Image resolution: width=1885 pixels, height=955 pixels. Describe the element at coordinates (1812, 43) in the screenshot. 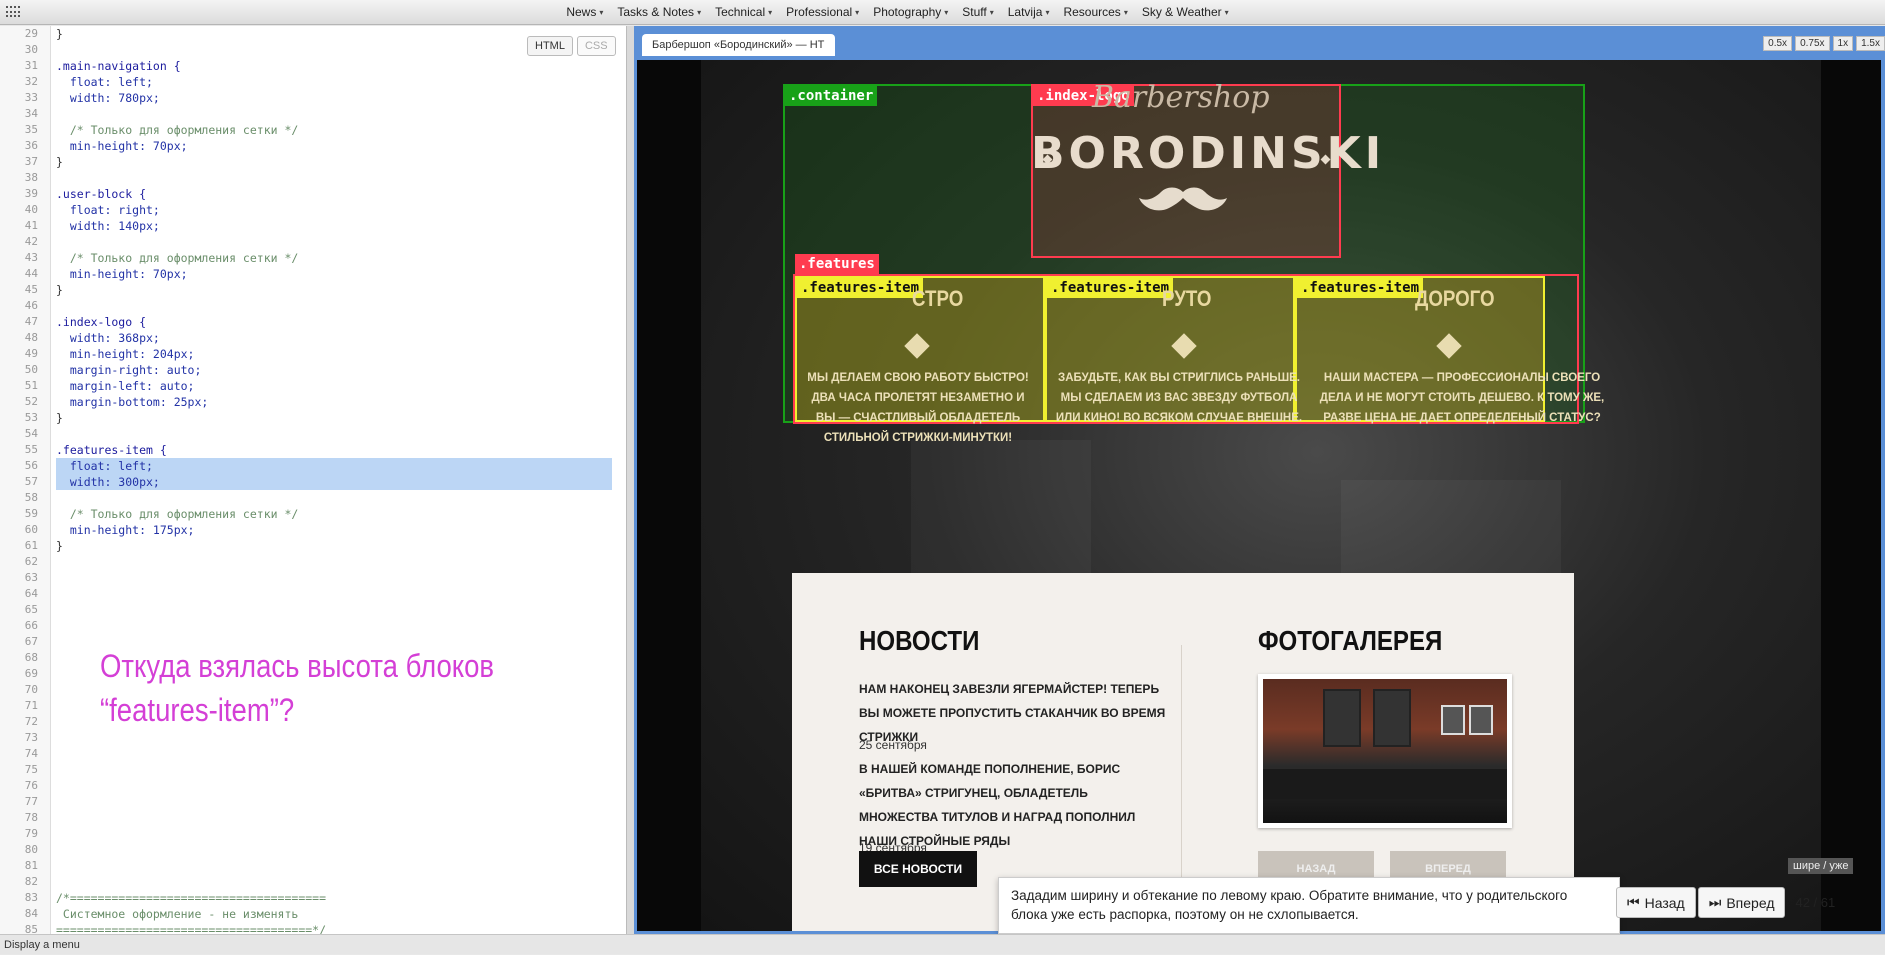

I see `zoom-0-75x-button: 0.75x` at that location.